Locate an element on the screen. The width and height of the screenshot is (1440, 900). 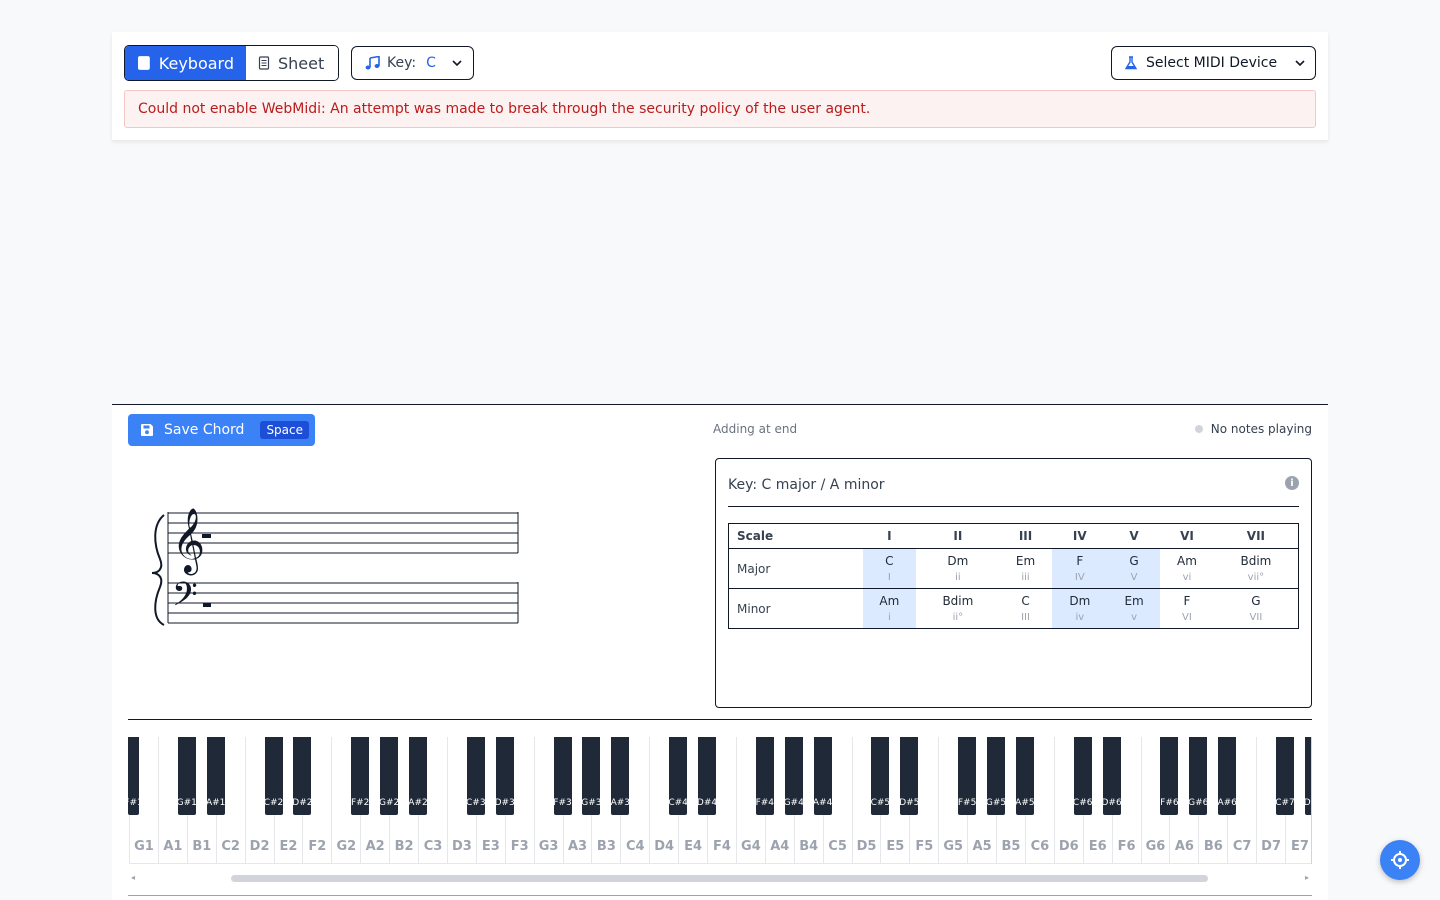
key-label: D5 is located at coordinates (866, 846).